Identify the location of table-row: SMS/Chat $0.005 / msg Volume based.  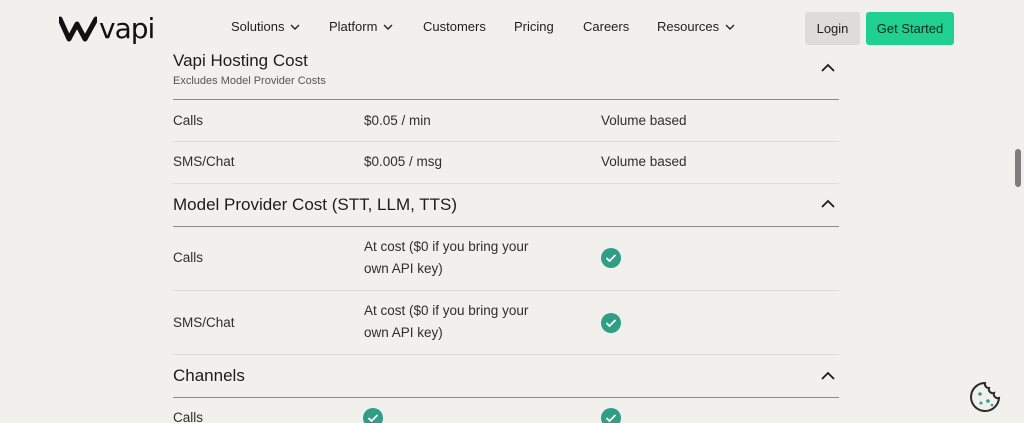
(506, 163).